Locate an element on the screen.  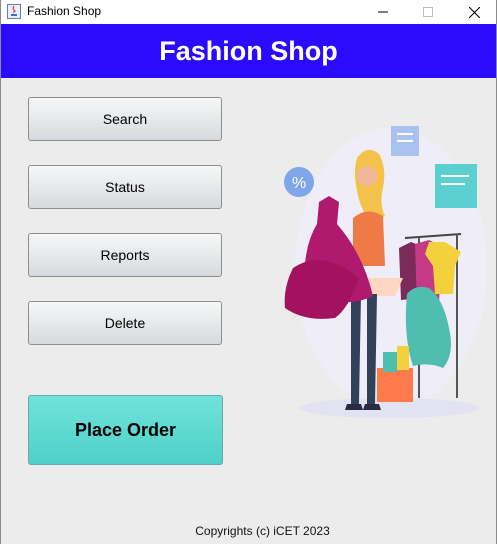
app-header: Fashion Shop is located at coordinates (248, 51).